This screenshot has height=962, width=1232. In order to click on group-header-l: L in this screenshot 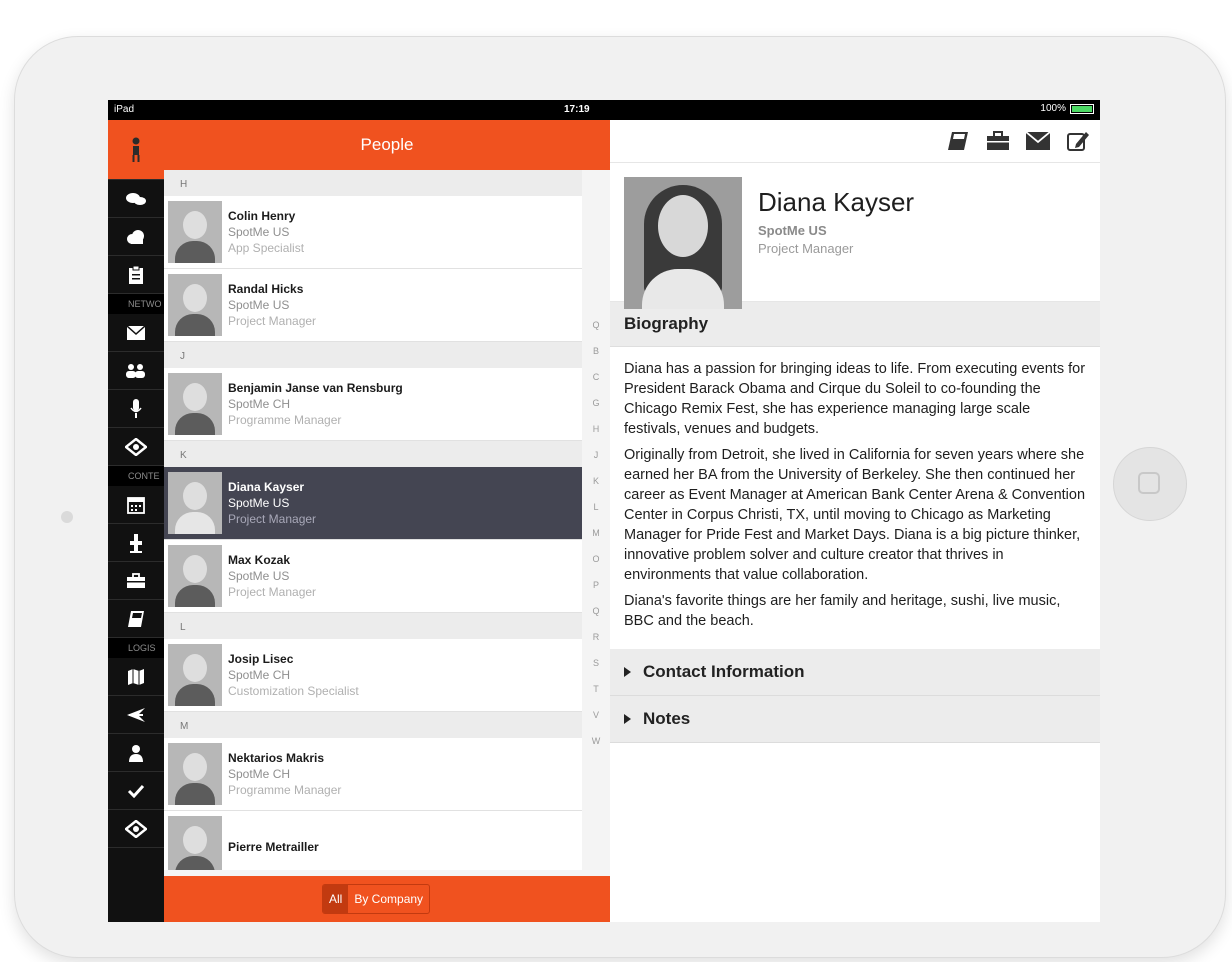, I will do `click(373, 626)`.